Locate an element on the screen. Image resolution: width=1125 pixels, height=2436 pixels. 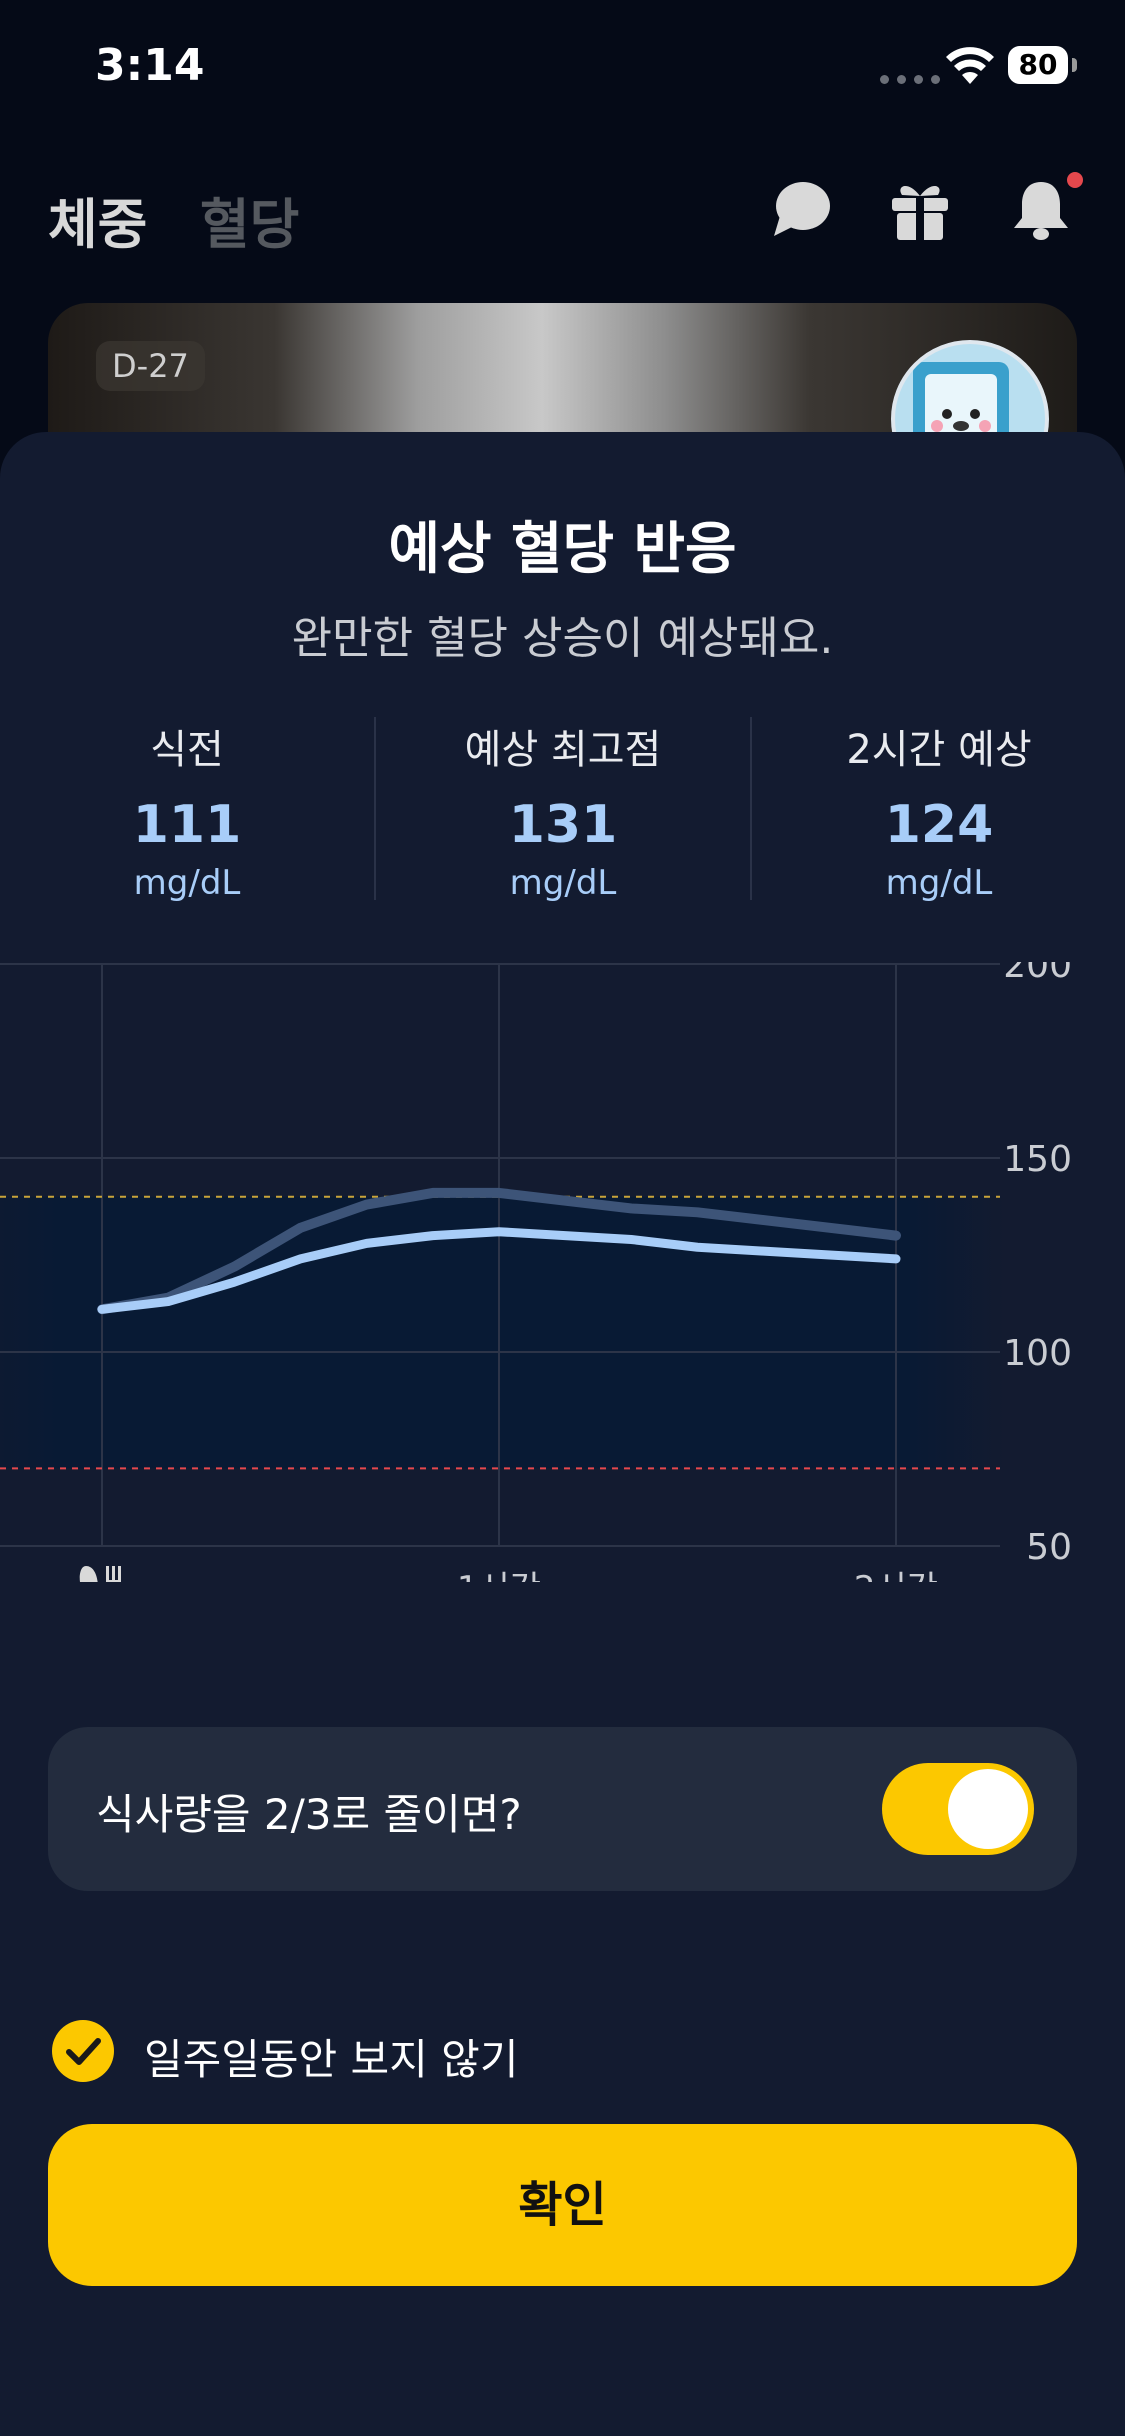
y-tick-label: 200 is located at coordinates (1037, 974).